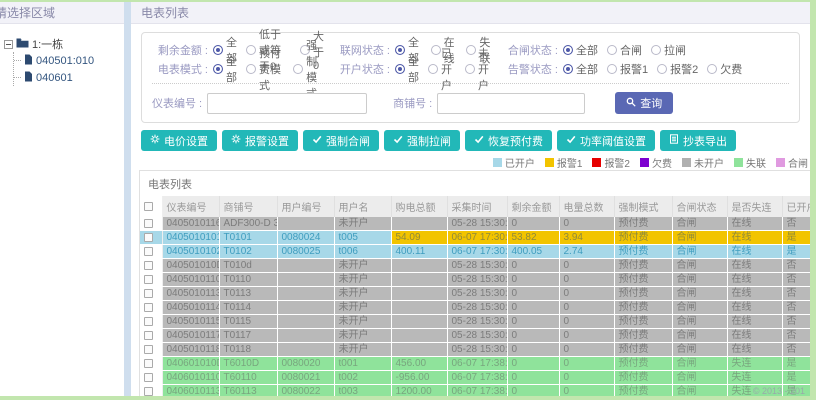 The image size is (816, 400). What do you see at coordinates (65, 61) in the screenshot?
I see `tree-leaf-label: 040501:010` at bounding box center [65, 61].